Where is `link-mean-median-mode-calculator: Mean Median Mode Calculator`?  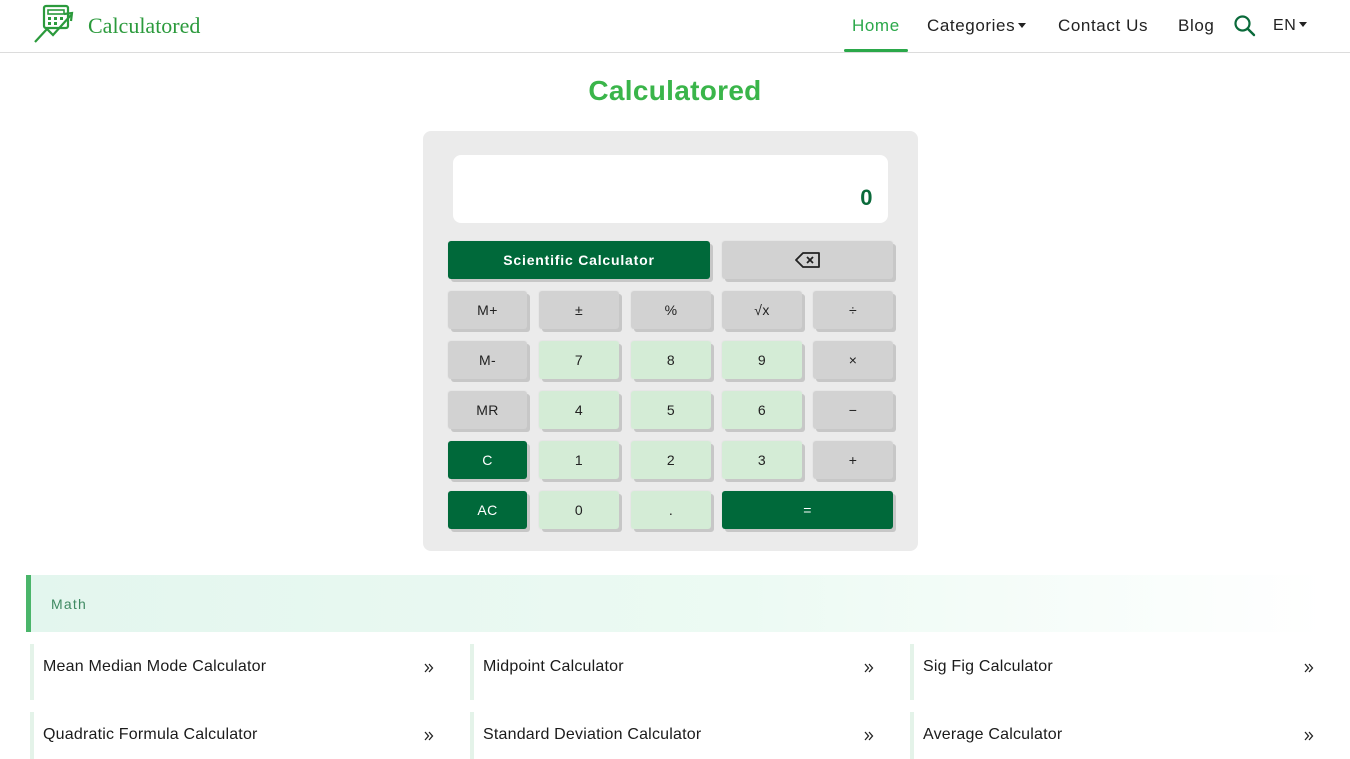 link-mean-median-mode-calculator: Mean Median Mode Calculator is located at coordinates (235, 672).